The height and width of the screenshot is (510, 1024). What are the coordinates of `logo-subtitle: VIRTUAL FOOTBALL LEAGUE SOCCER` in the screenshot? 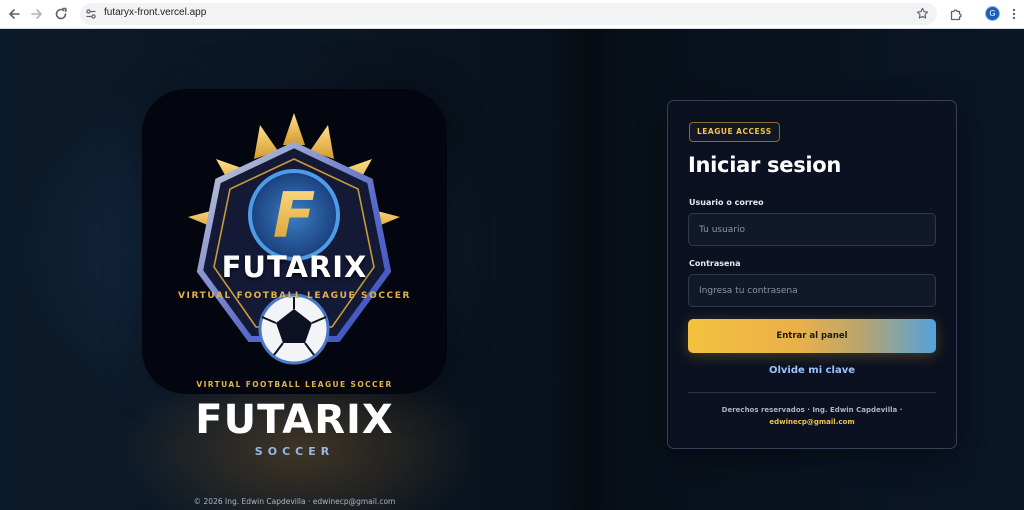 It's located at (294, 296).